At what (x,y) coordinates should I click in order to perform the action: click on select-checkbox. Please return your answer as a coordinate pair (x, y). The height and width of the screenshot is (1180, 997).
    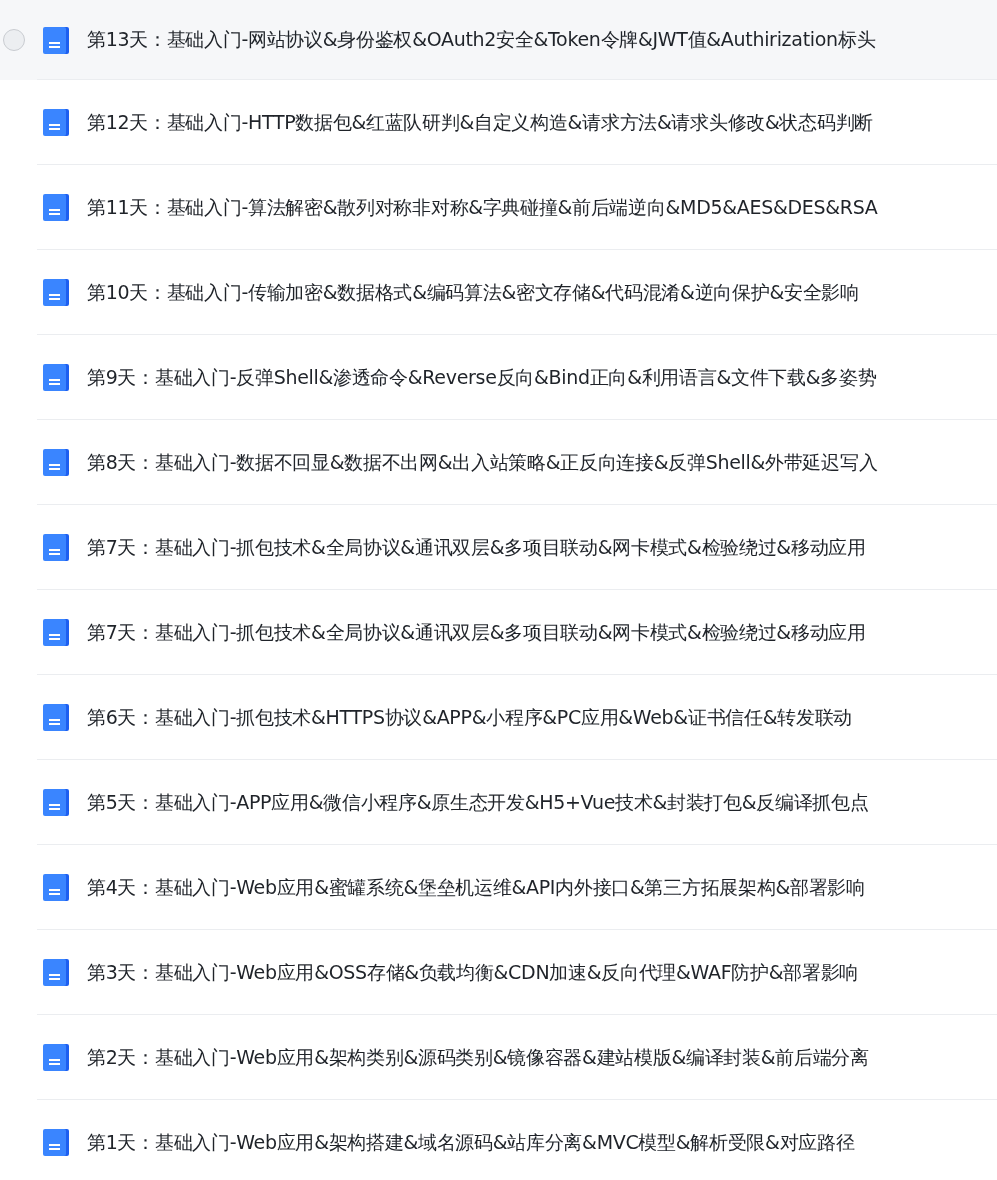
    Looking at the image, I should click on (14, 40).